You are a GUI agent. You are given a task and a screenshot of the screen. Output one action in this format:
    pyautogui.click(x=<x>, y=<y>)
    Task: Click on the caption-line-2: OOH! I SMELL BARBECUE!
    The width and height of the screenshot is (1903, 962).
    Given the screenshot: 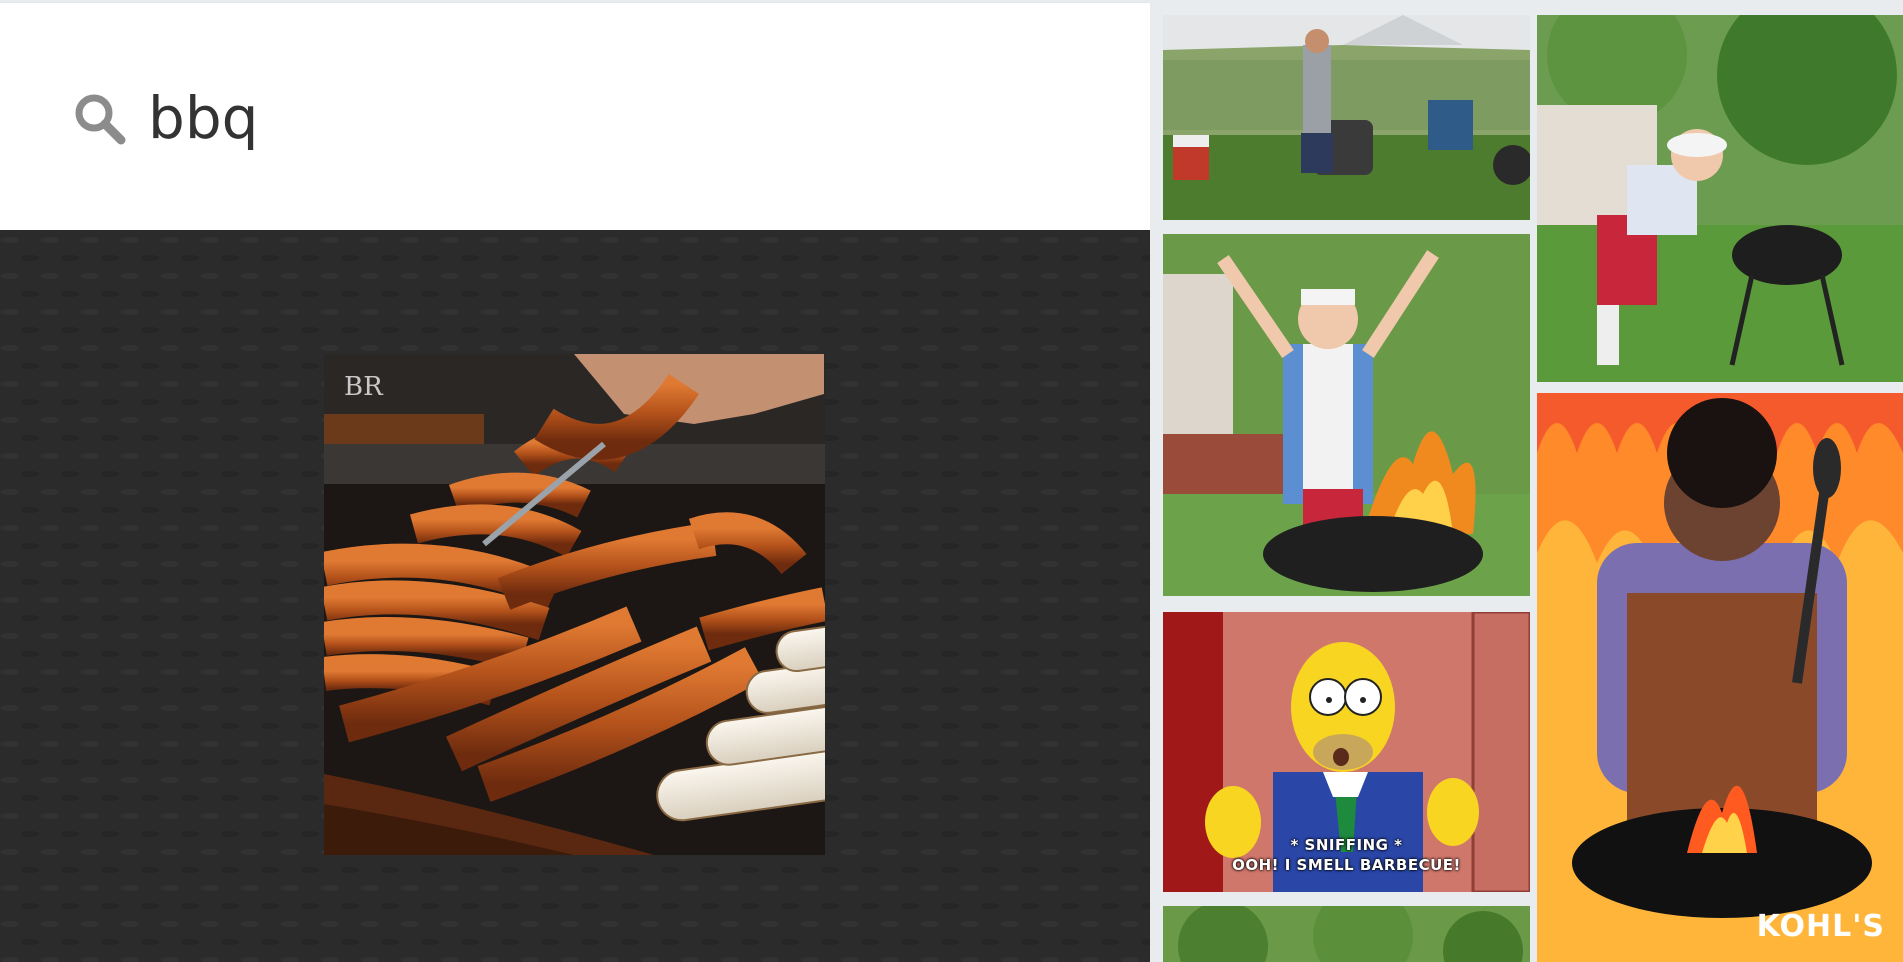 What is the action you would take?
    pyautogui.click(x=1346, y=865)
    